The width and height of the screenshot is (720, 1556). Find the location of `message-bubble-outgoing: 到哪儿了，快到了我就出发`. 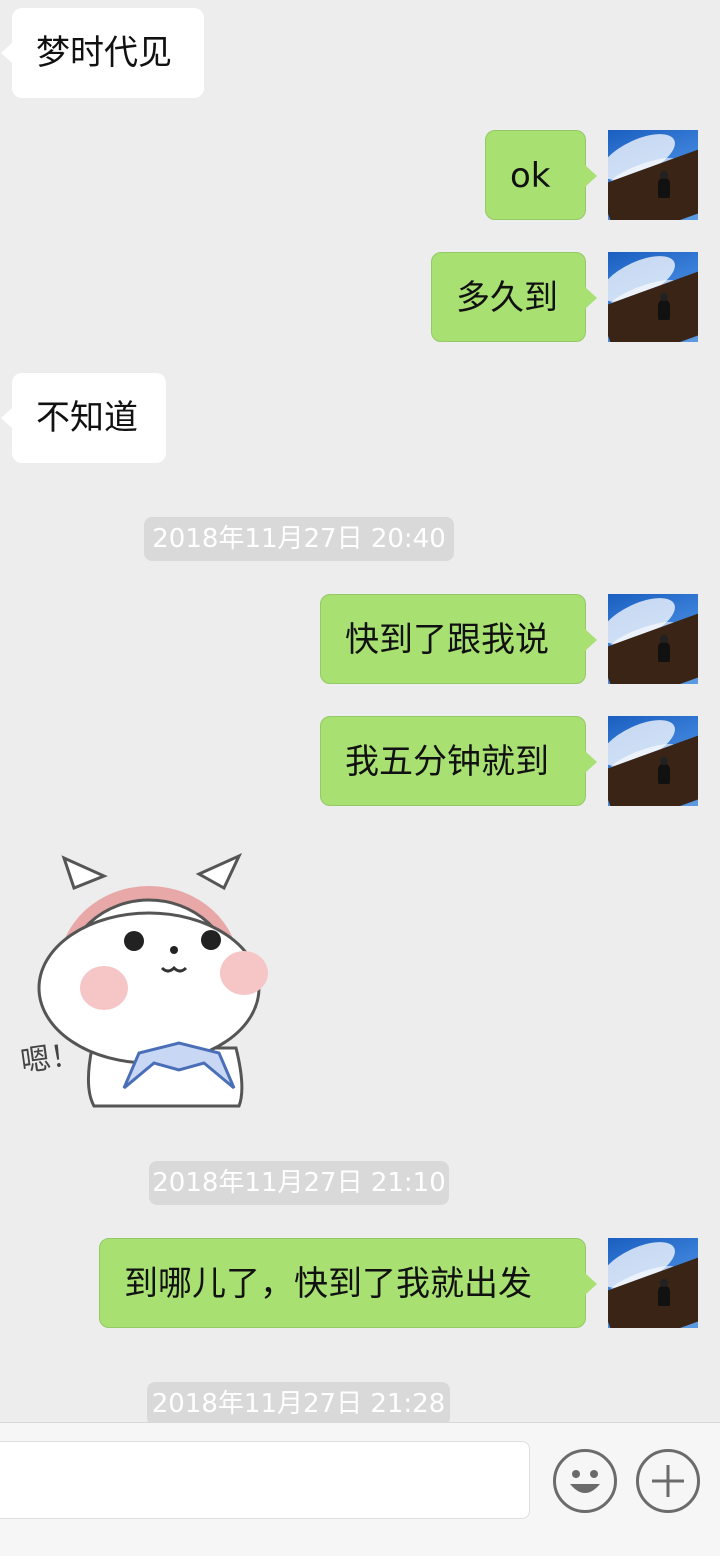

message-bubble-outgoing: 到哪儿了，快到了我就出发 is located at coordinates (348, 1283).